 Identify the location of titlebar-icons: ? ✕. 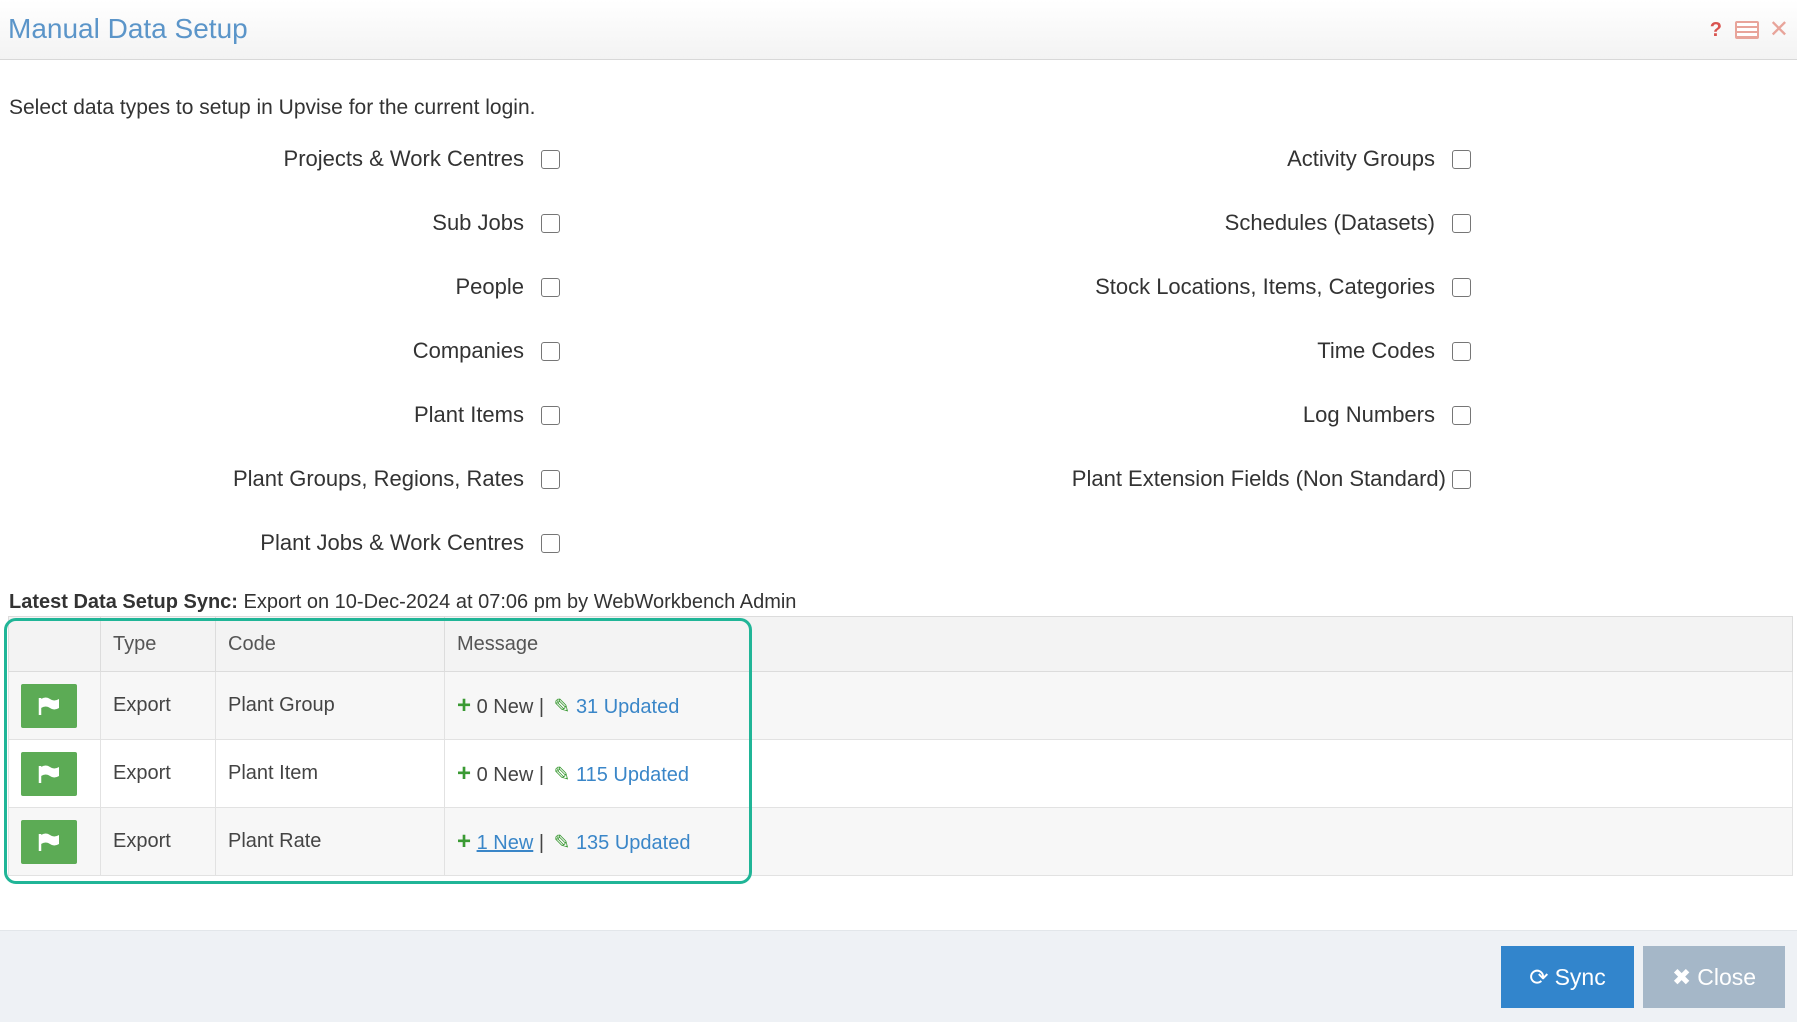
(1748, 30).